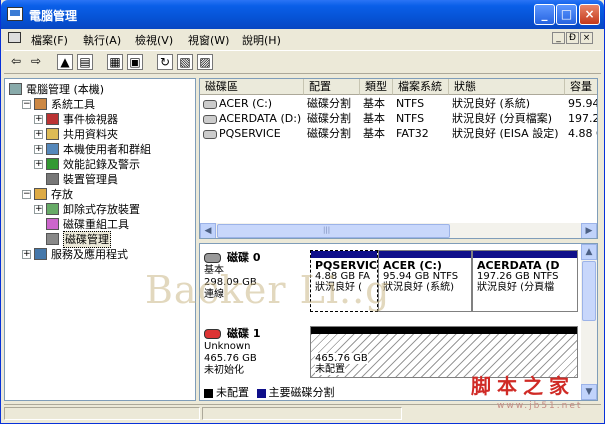 The image size is (605, 424). What do you see at coordinates (583, 103) in the screenshot?
I see `cell-text: 95.94` at bounding box center [583, 103].